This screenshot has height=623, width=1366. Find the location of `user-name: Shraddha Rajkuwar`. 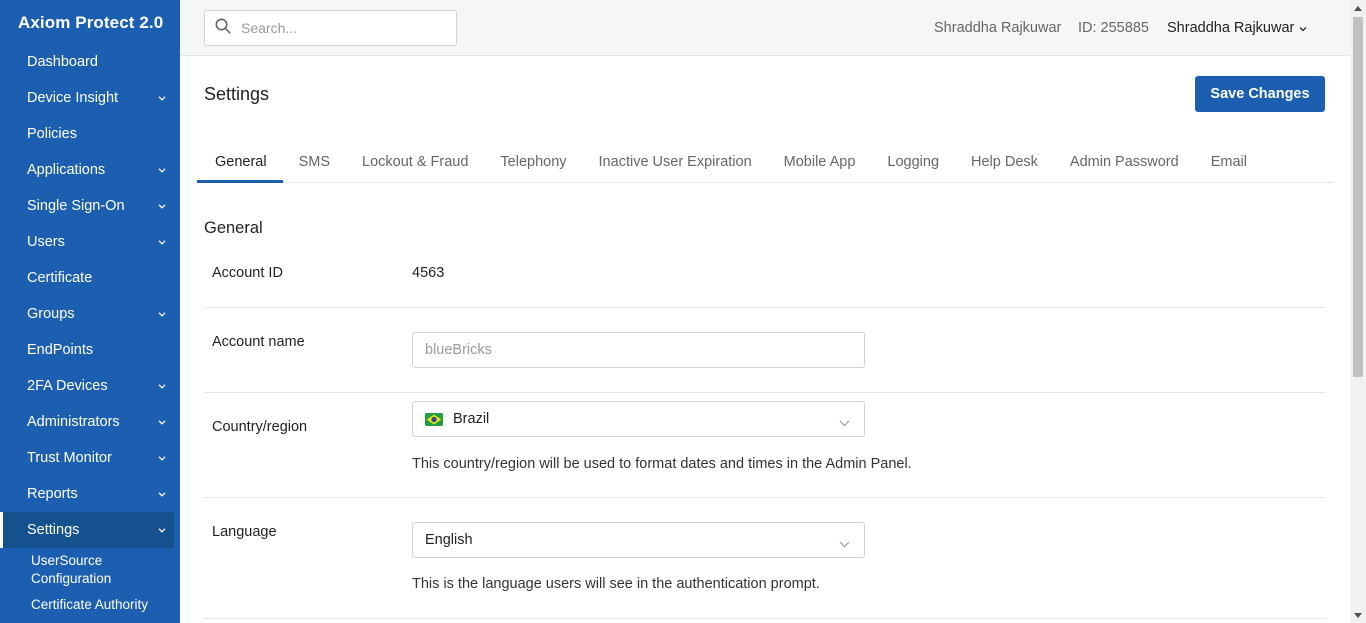

user-name: Shraddha Rajkuwar is located at coordinates (998, 28).